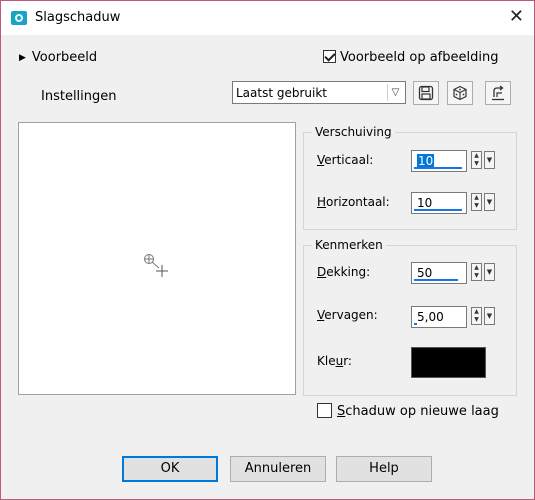 This screenshot has height=500, width=535. I want to click on horizontal-level-bar, so click(438, 210).